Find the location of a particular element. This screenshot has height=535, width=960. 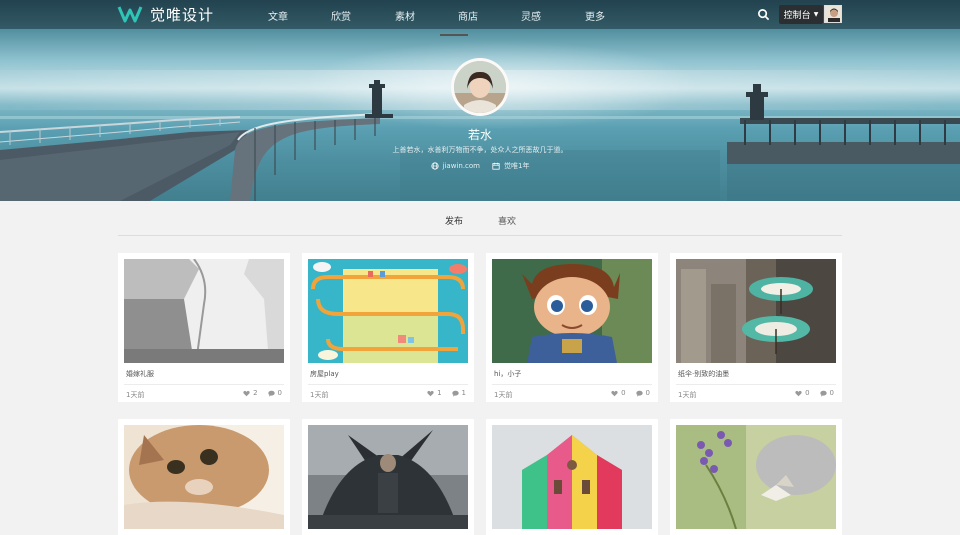

work-title: 纸伞·别致的油墨 is located at coordinates (703, 374).